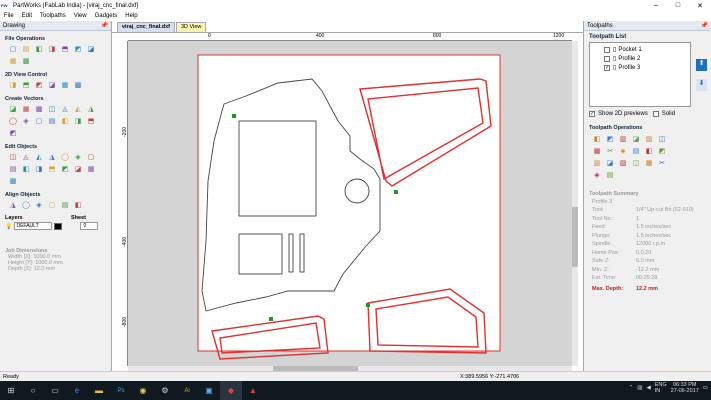 Image resolution: width=711 pixels, height=400 pixels. I want to click on prism-op-icon: ▤, so click(636, 151).